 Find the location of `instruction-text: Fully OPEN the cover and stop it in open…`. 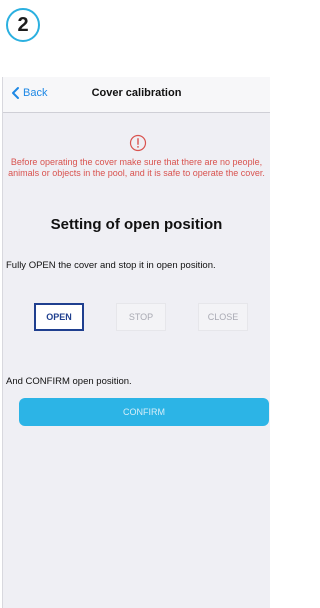

instruction-text: Fully OPEN the cover and stop it in open… is located at coordinates (111, 265).